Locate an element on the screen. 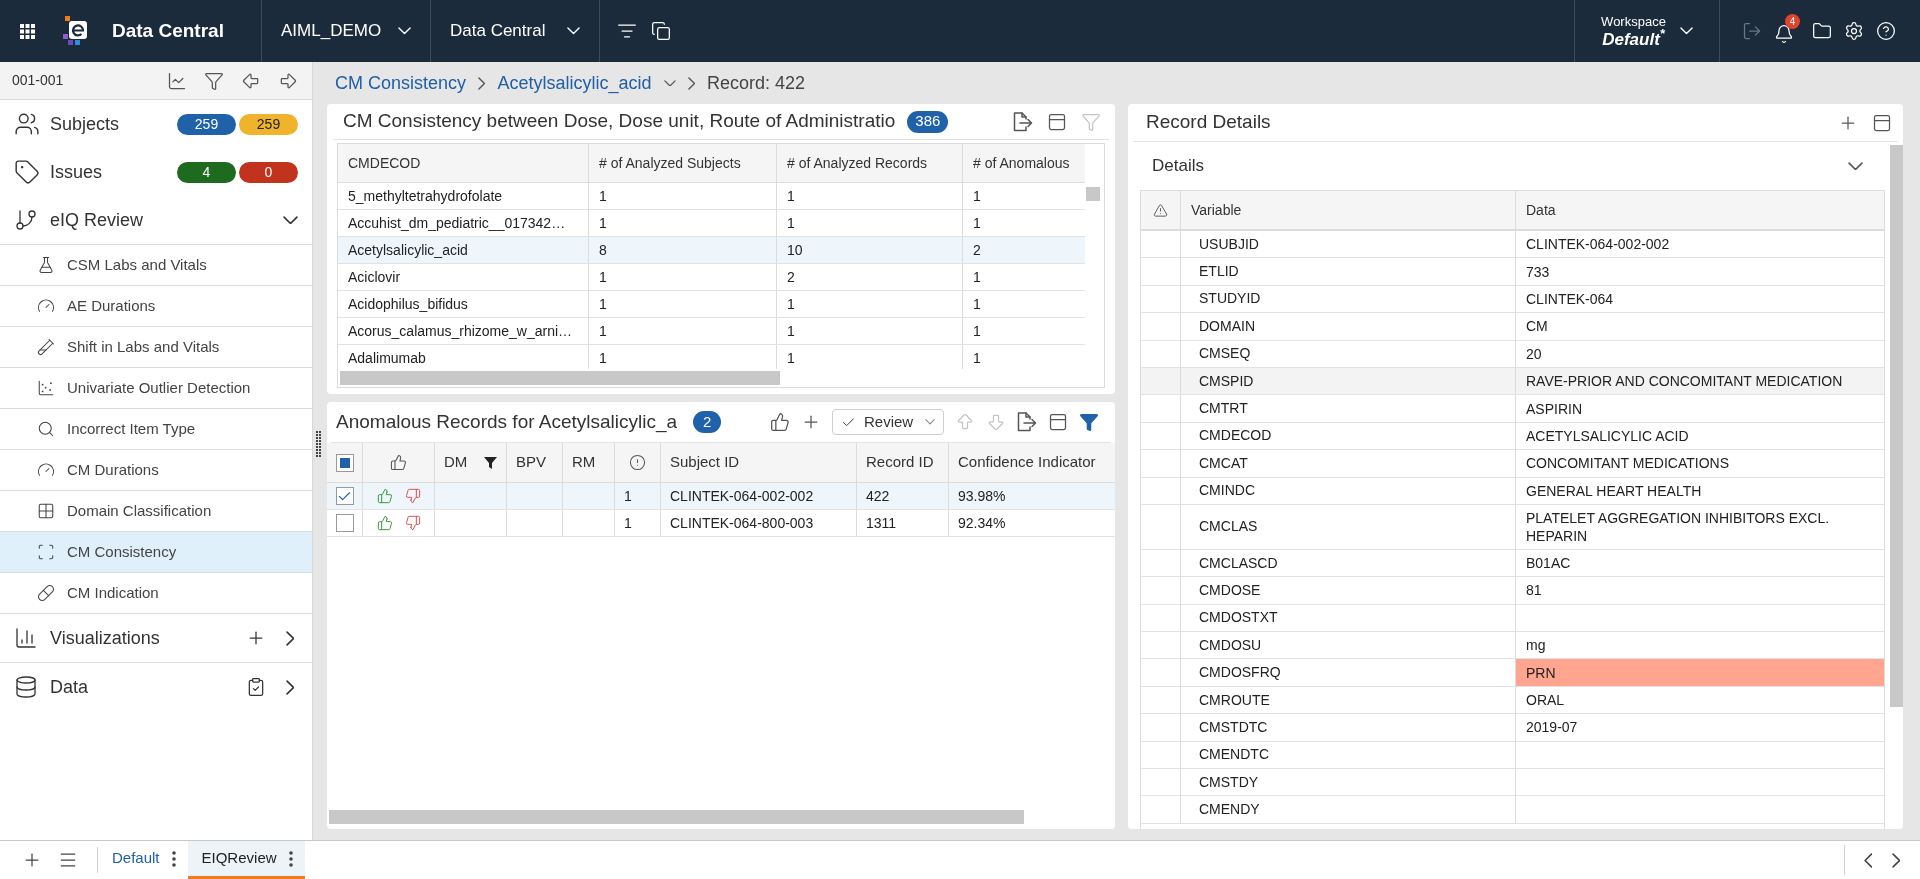  breadcrumb-dropdown: Acetylsalicylic_acid is located at coordinates (586, 83).